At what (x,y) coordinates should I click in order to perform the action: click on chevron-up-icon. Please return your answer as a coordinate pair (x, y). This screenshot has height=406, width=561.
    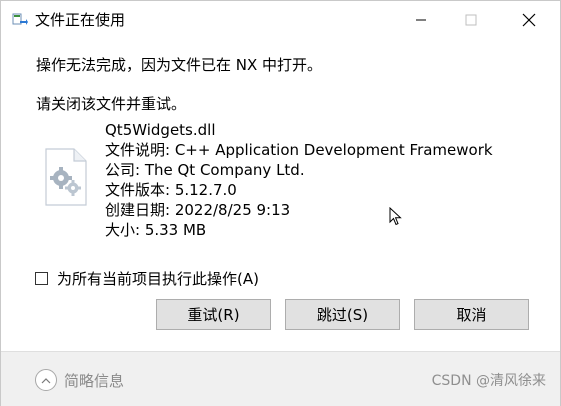
    Looking at the image, I should click on (46, 380).